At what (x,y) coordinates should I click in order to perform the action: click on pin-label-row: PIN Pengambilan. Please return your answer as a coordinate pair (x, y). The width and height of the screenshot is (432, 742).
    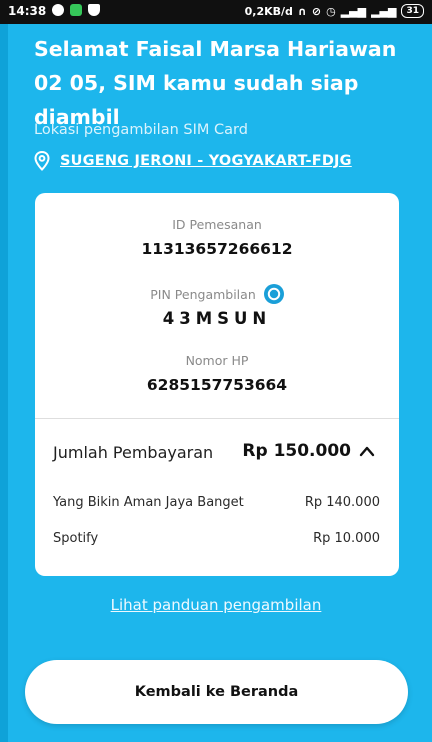
    Looking at the image, I should click on (217, 294).